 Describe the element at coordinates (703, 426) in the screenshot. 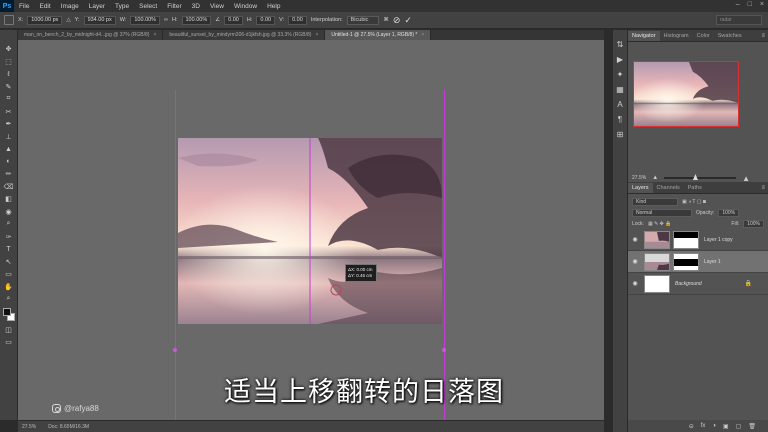

I see `fx-icon: fx` at that location.